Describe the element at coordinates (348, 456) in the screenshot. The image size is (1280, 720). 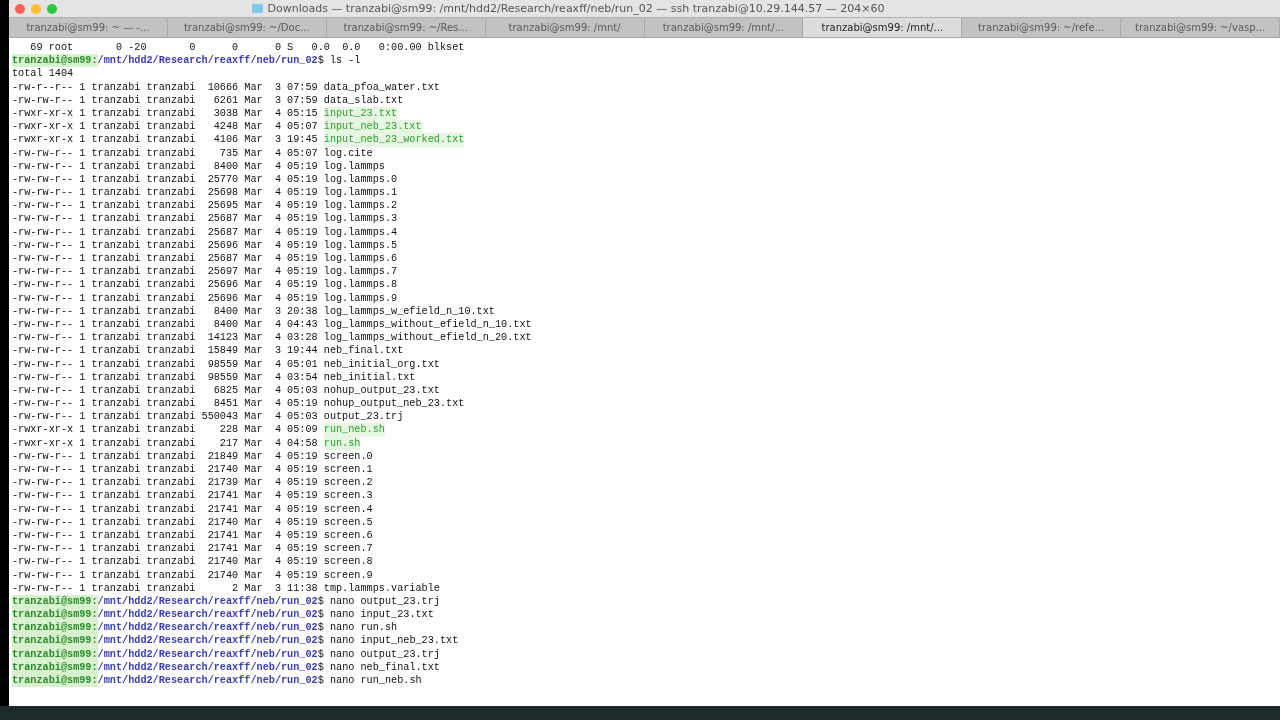
I see `file-name: screen.0` at that location.